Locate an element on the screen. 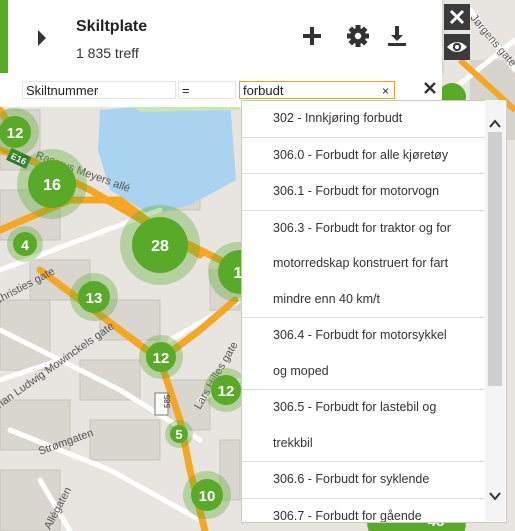 The height and width of the screenshot is (531, 515). expand-icon is located at coordinates (42, 38).